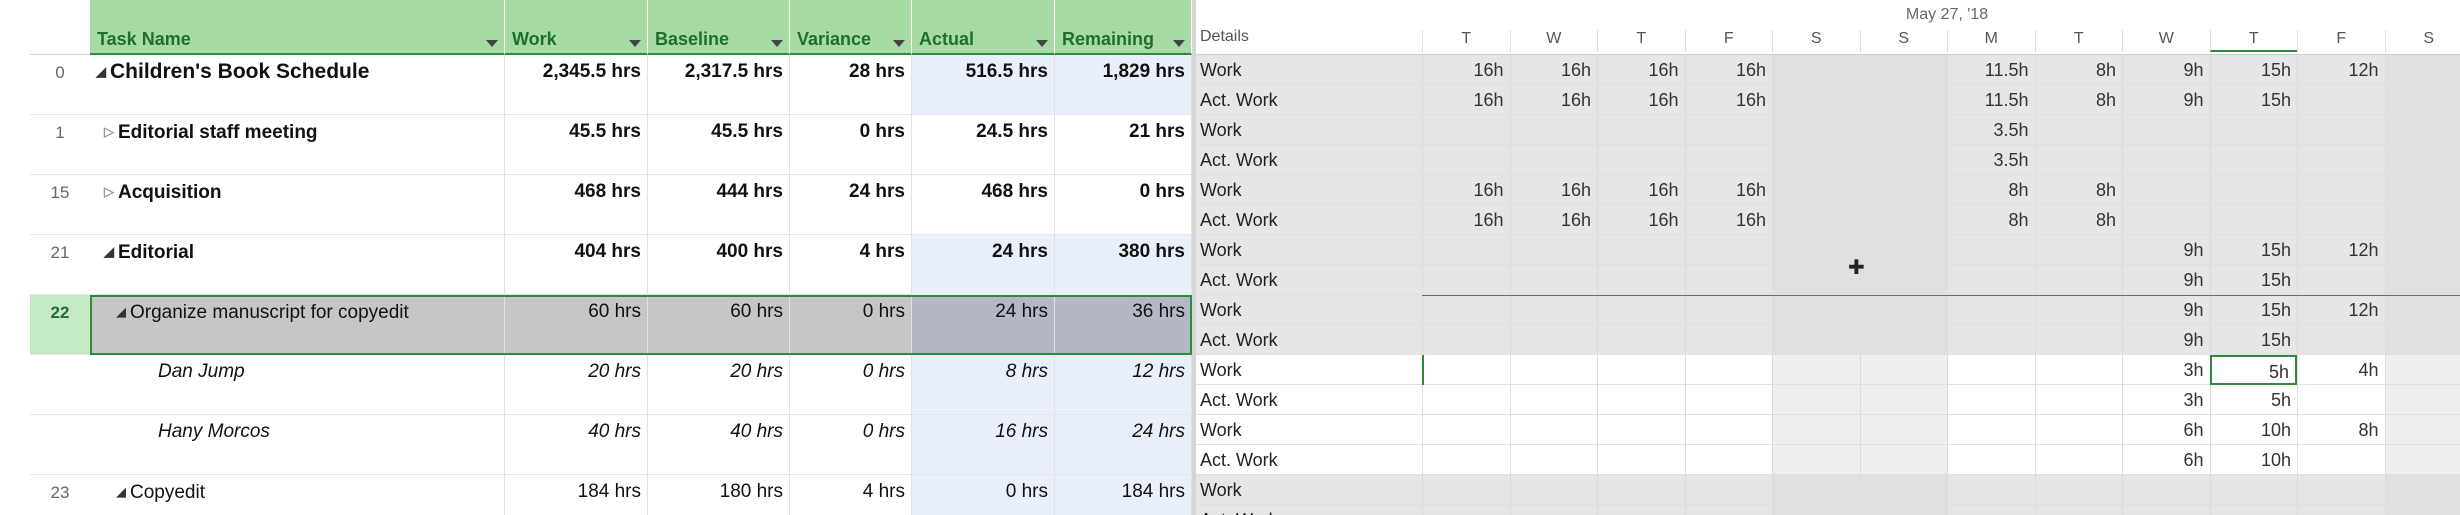 The width and height of the screenshot is (2460, 515). Describe the element at coordinates (1123, 385) in the screenshot. I see `remaining-cell: 12 hrs` at that location.